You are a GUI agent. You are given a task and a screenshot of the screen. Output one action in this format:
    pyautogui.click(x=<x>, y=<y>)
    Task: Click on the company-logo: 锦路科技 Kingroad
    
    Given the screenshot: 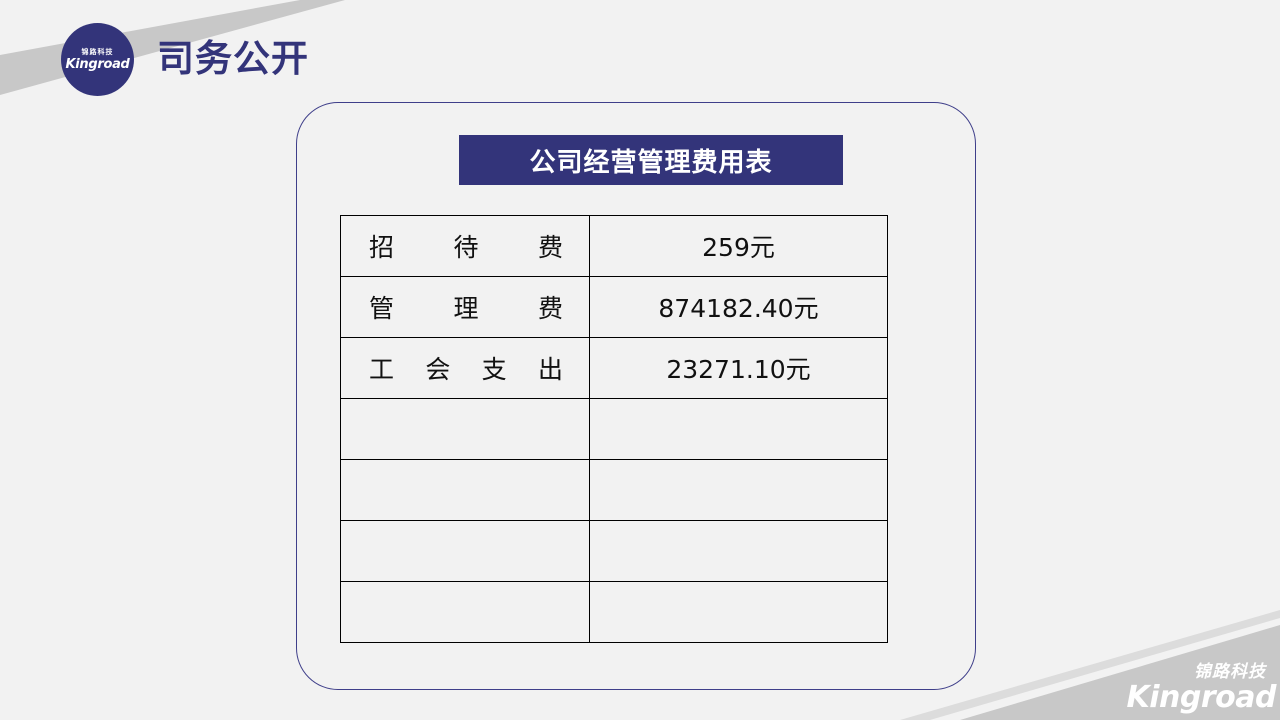 What is the action you would take?
    pyautogui.click(x=97, y=59)
    